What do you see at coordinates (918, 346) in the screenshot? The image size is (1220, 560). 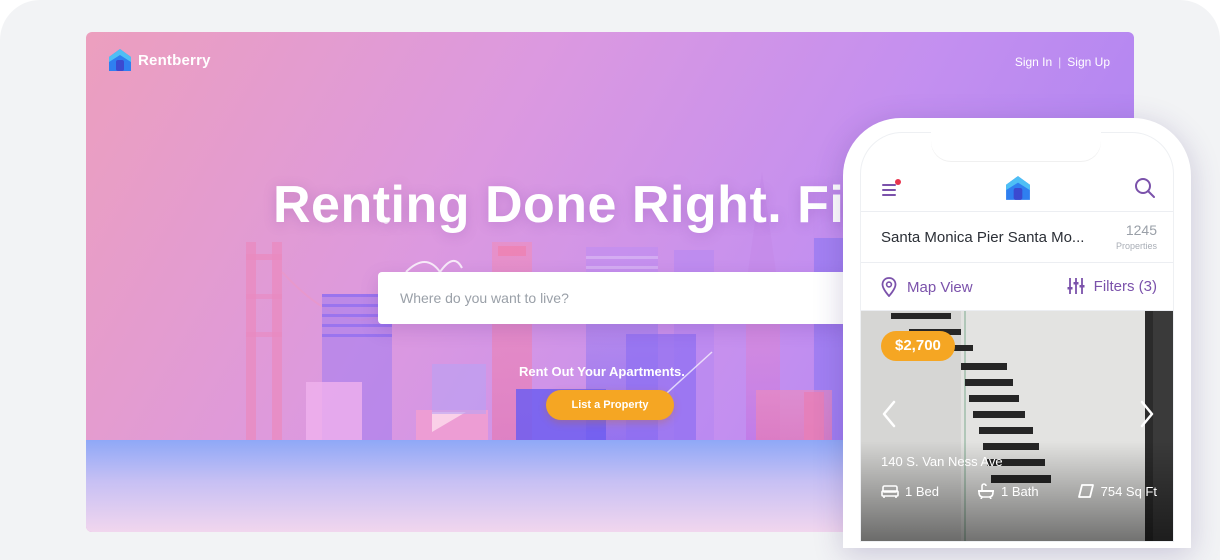 I see `price-badge: $2,700` at bounding box center [918, 346].